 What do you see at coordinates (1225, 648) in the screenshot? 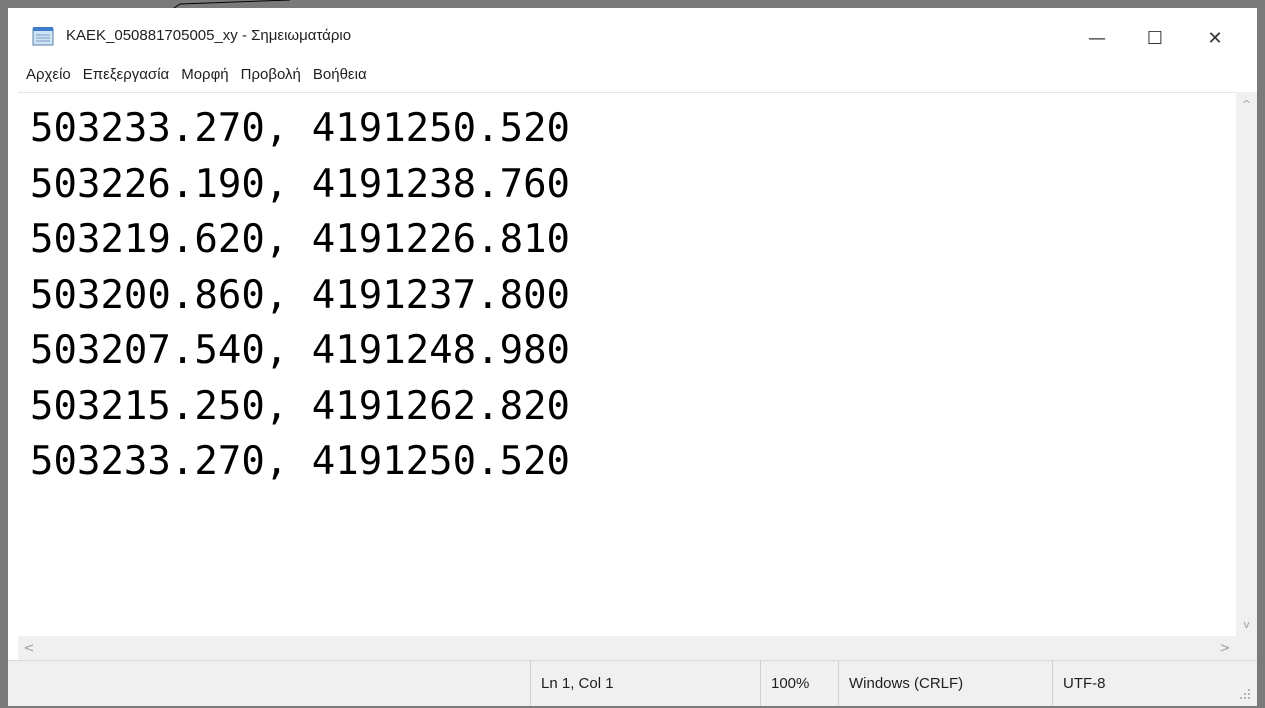
I see `scroll-right-icon: >` at bounding box center [1225, 648].